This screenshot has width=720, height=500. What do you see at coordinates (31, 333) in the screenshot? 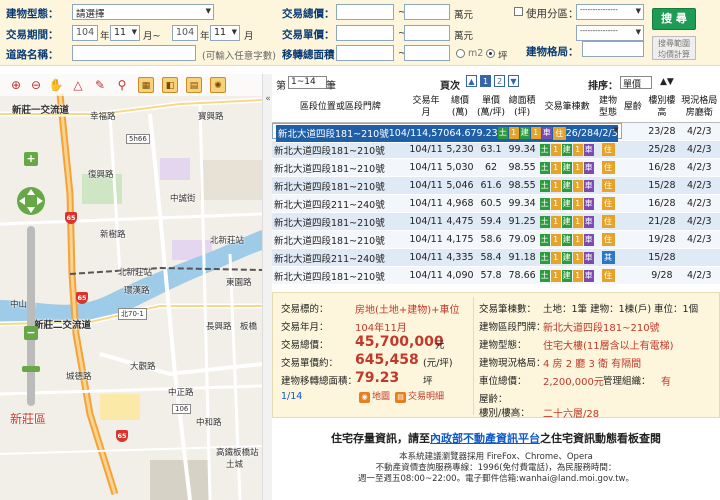
I see `zoom-out-button: −` at bounding box center [31, 333].